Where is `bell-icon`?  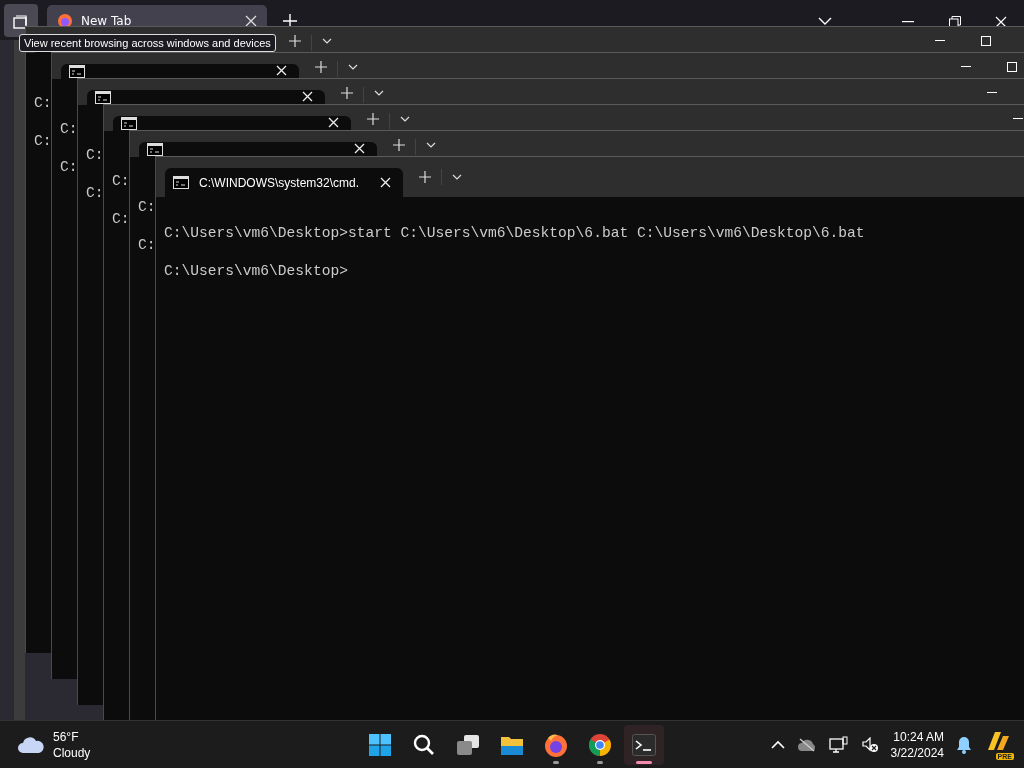
bell-icon is located at coordinates (964, 744).